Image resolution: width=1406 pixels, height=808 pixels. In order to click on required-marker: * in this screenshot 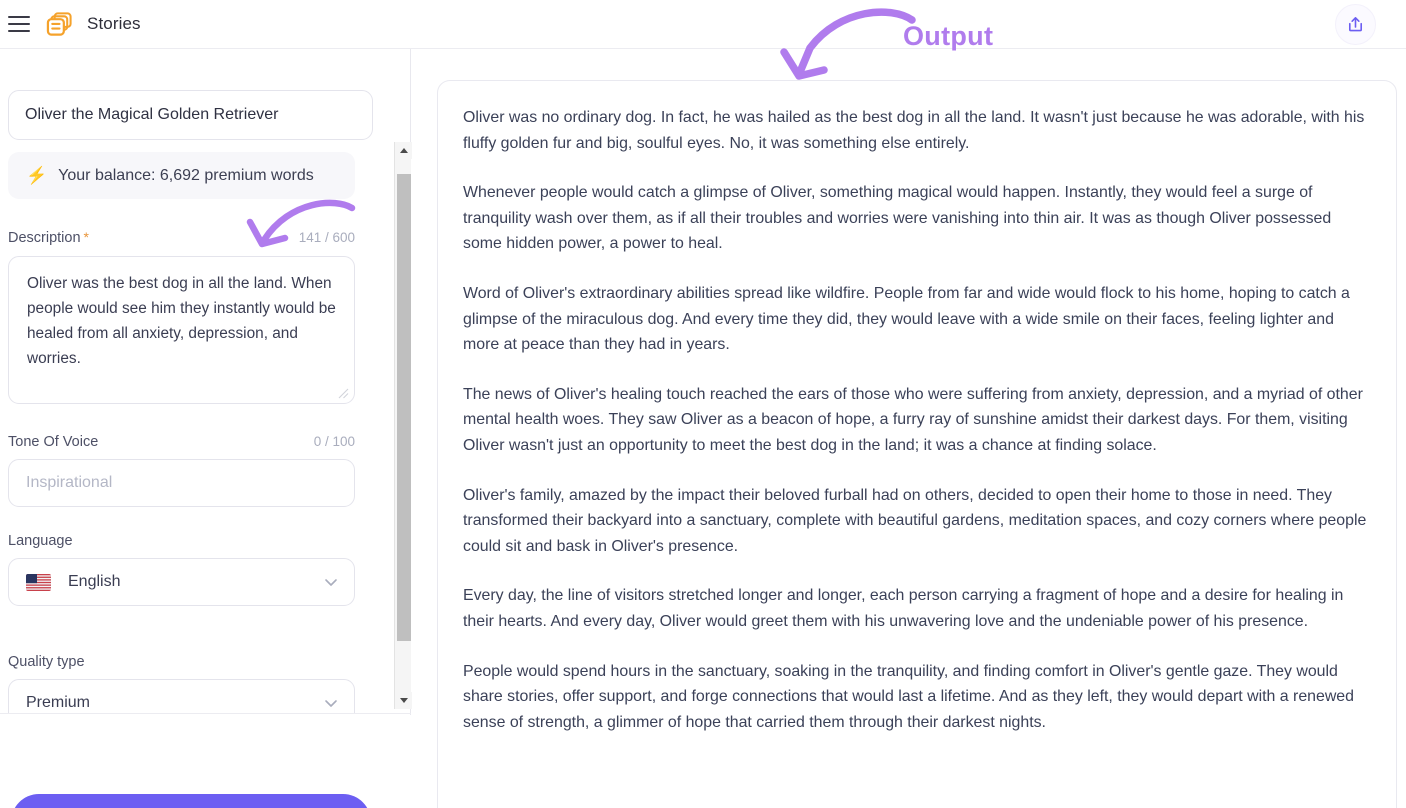, I will do `click(86, 237)`.